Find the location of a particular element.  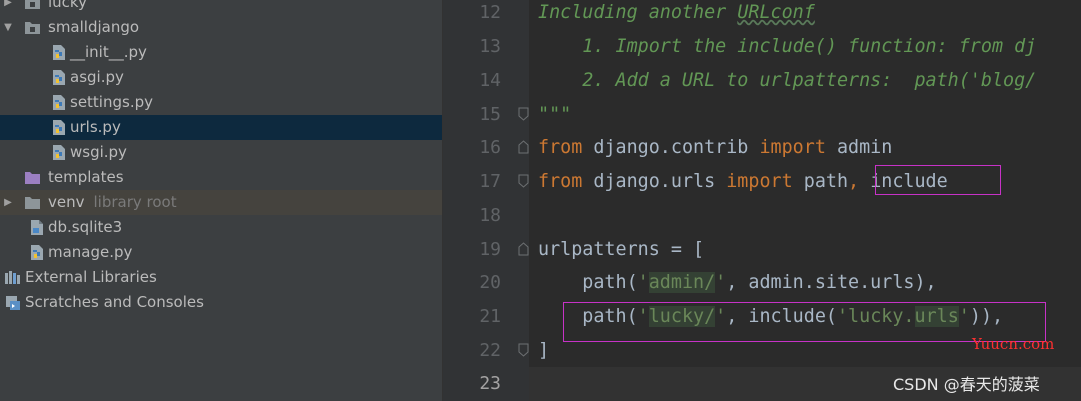

code-line-16: from django.contrib import admin is located at coordinates (715, 148).